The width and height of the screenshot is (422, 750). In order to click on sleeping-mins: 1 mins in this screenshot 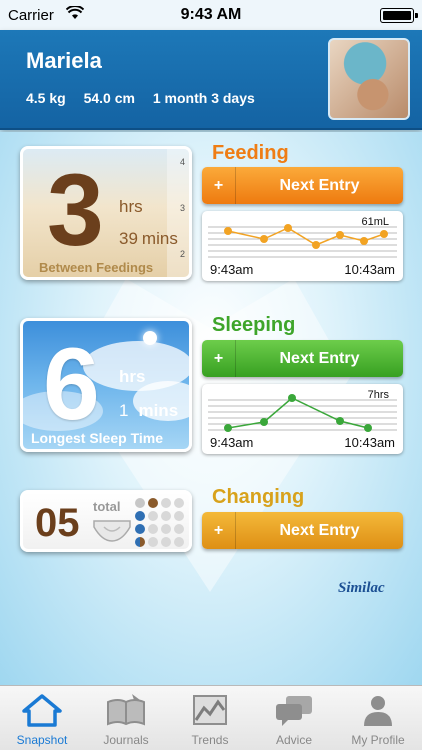, I will do `click(148, 411)`.